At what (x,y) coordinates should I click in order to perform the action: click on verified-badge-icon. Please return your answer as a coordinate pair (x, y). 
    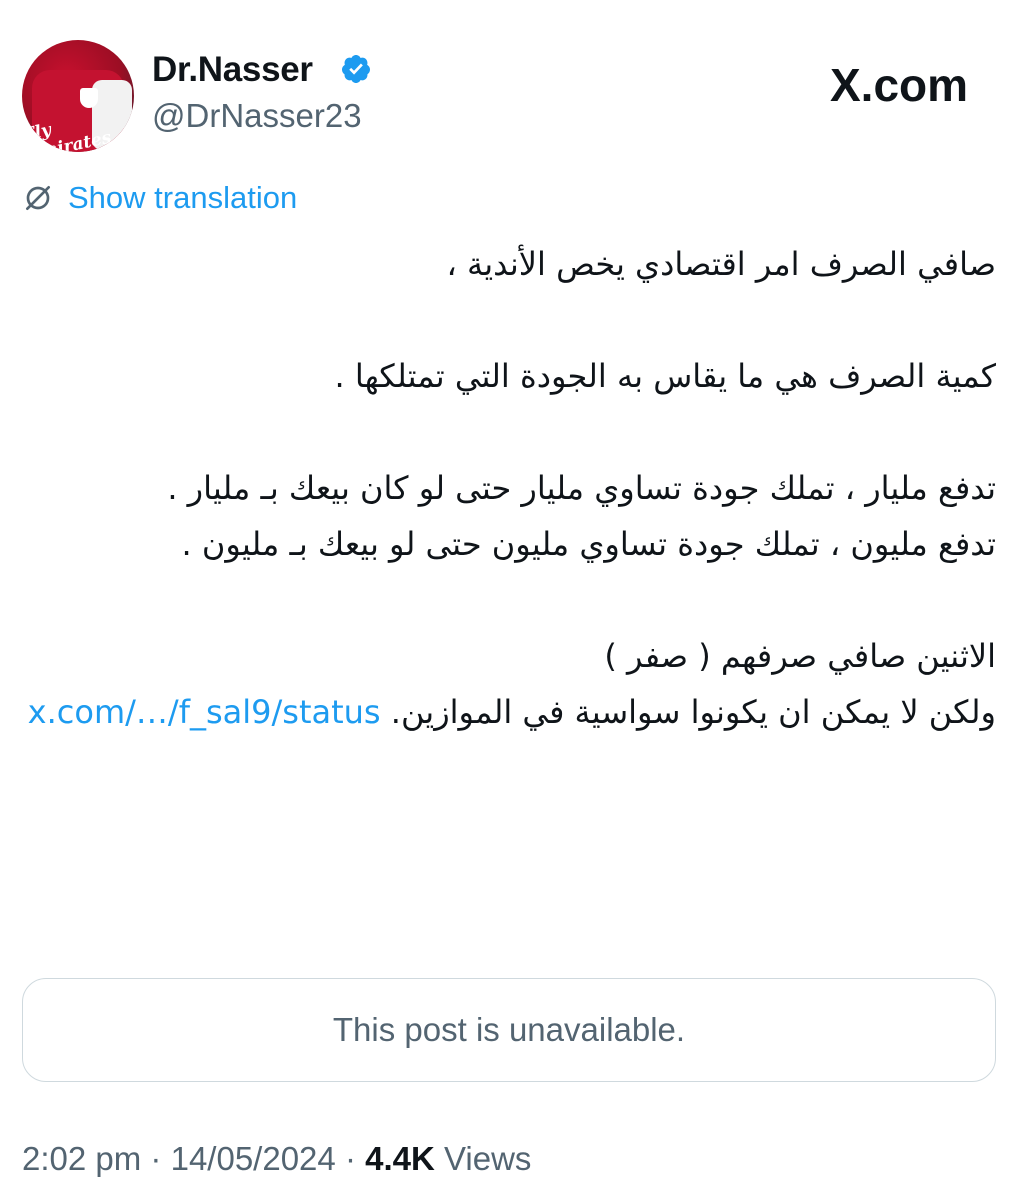
    Looking at the image, I should click on (355, 69).